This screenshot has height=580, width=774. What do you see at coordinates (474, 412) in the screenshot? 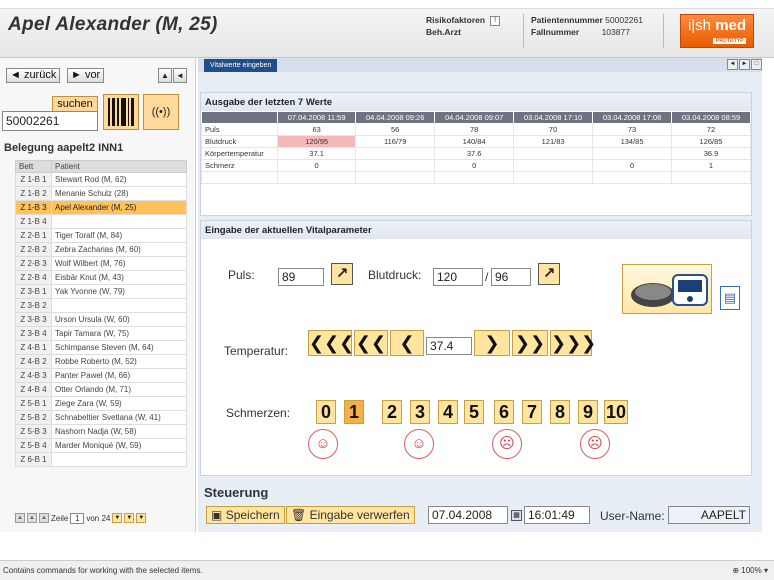
I see `pain-level-button: 5` at bounding box center [474, 412].